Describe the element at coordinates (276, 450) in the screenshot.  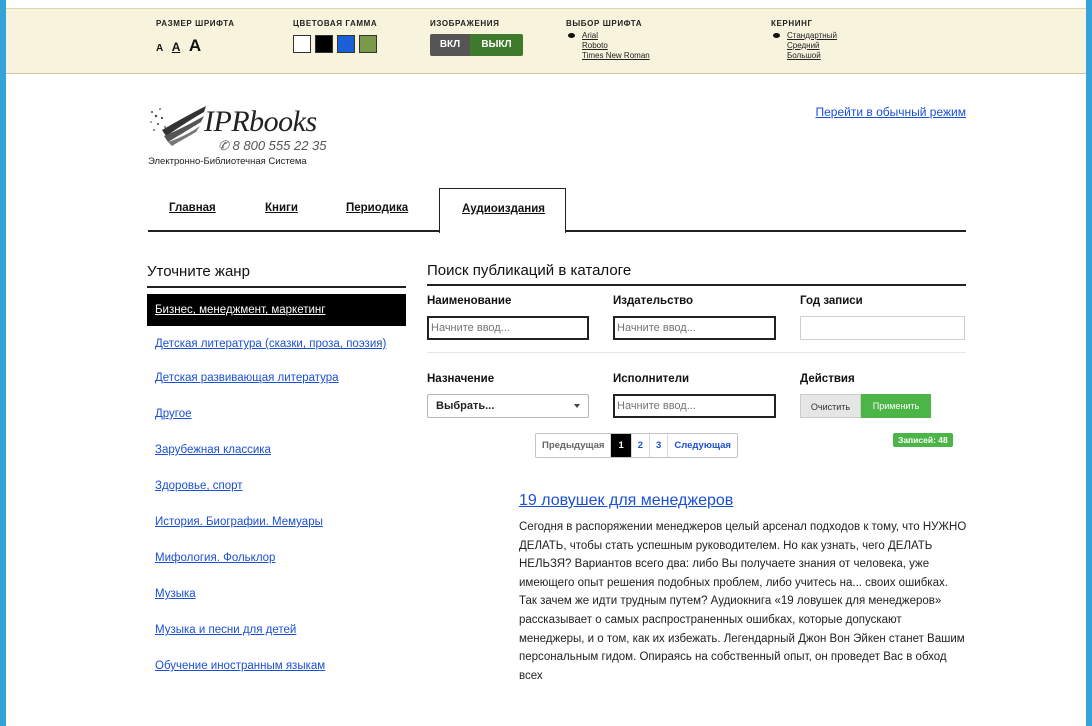
I see `genre-item: Зарубежная классика` at that location.